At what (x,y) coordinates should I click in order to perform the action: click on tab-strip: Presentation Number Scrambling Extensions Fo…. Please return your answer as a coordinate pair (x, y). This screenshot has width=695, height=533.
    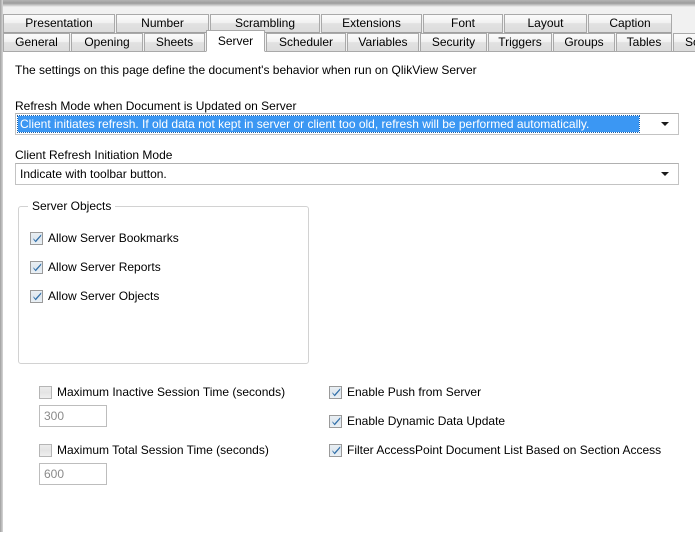
    Looking at the image, I should click on (349, 29).